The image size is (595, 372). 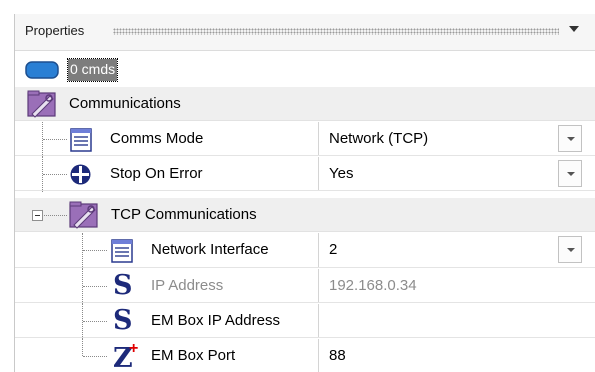 I want to click on properties-header: Properties, so click(x=305, y=32).